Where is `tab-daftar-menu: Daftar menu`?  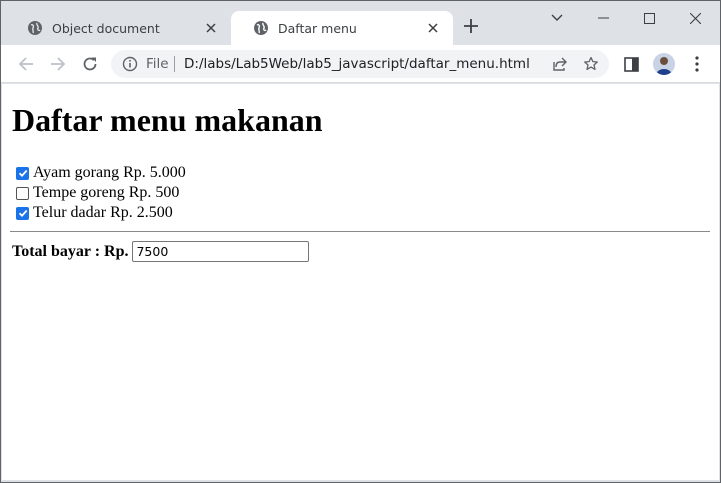
tab-daftar-menu: Daftar menu is located at coordinates (342, 28).